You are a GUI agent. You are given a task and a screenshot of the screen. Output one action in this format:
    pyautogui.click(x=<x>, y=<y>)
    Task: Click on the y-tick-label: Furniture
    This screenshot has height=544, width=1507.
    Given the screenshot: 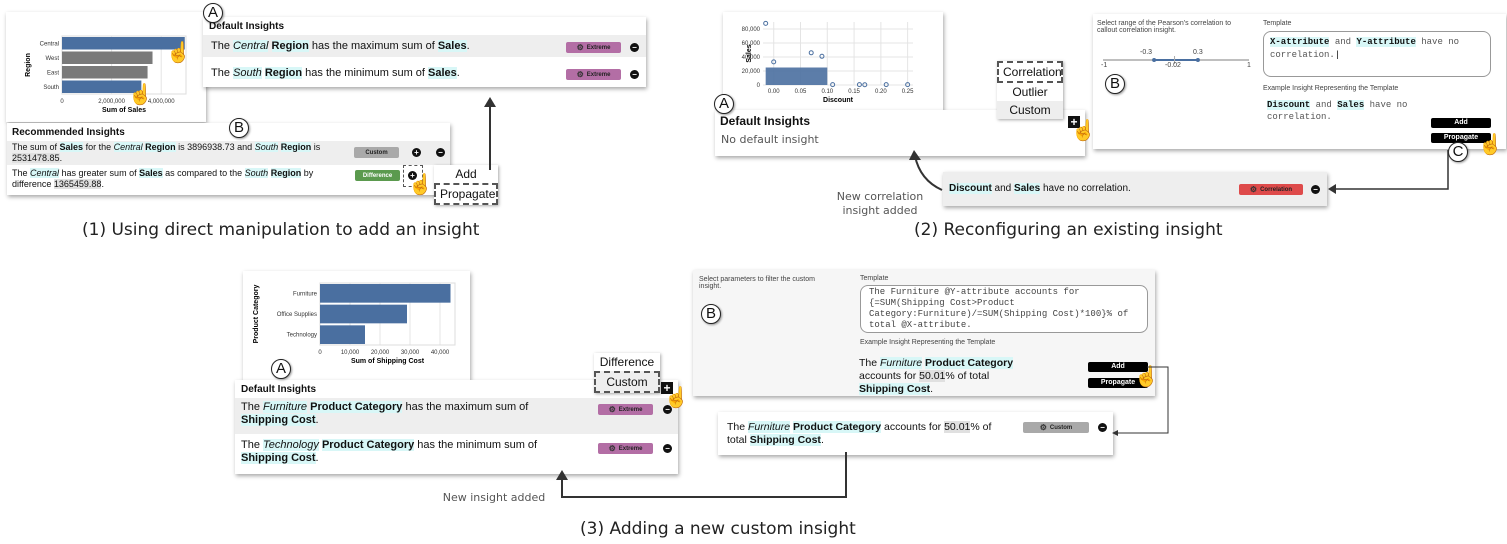 What is the action you would take?
    pyautogui.click(x=305, y=294)
    